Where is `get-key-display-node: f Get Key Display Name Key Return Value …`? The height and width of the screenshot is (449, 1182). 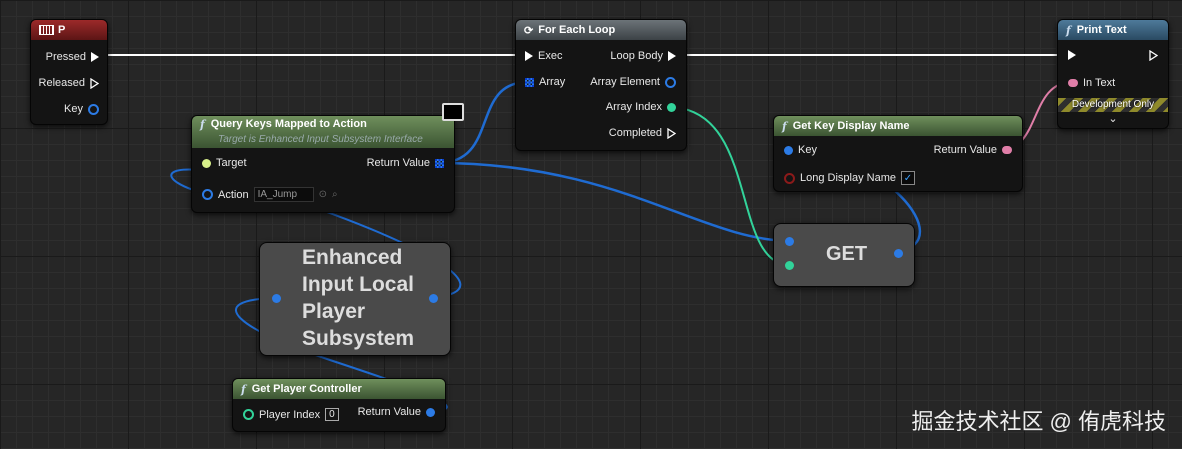
get-key-display-node: f Get Key Display Name Key Return Value … is located at coordinates (898, 153).